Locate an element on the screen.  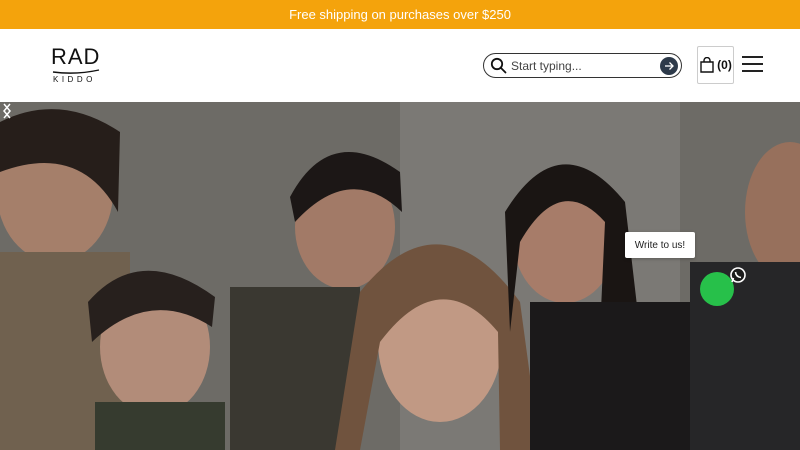
search-icon is located at coordinates (498, 65).